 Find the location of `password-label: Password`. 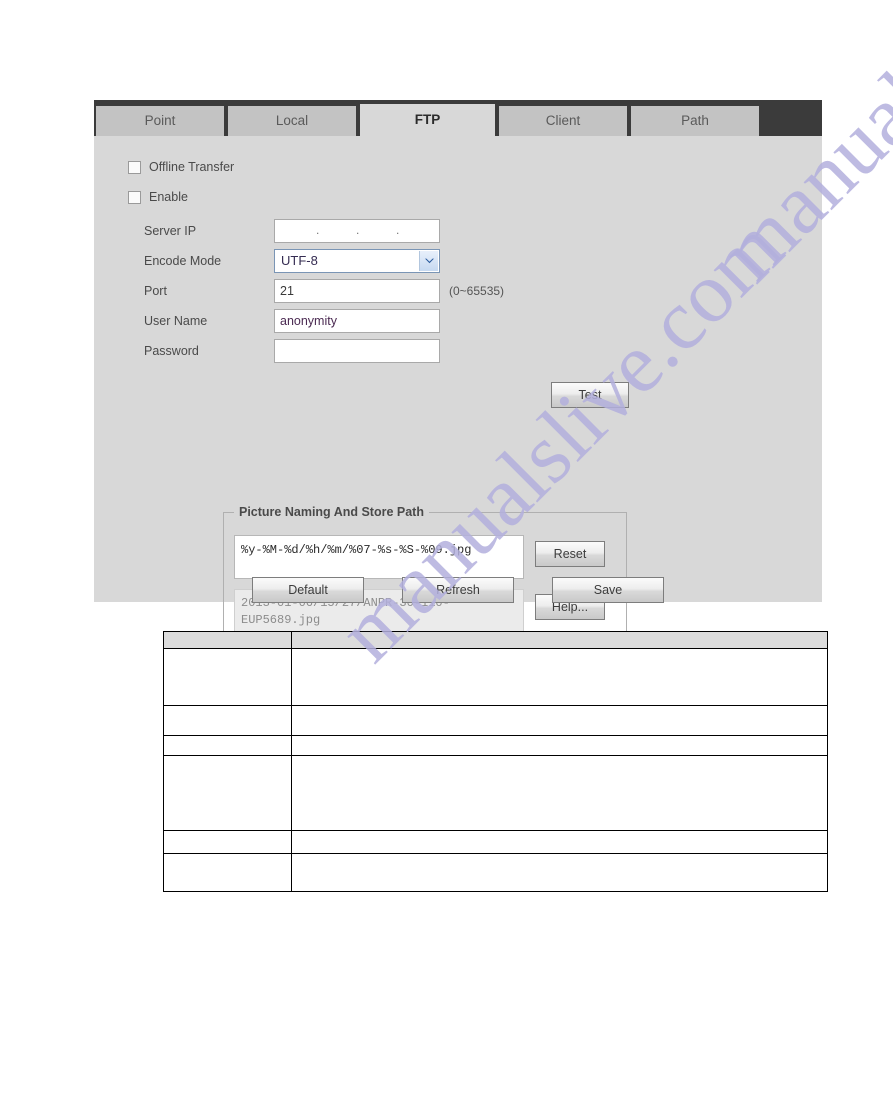

password-label: Password is located at coordinates (171, 351).